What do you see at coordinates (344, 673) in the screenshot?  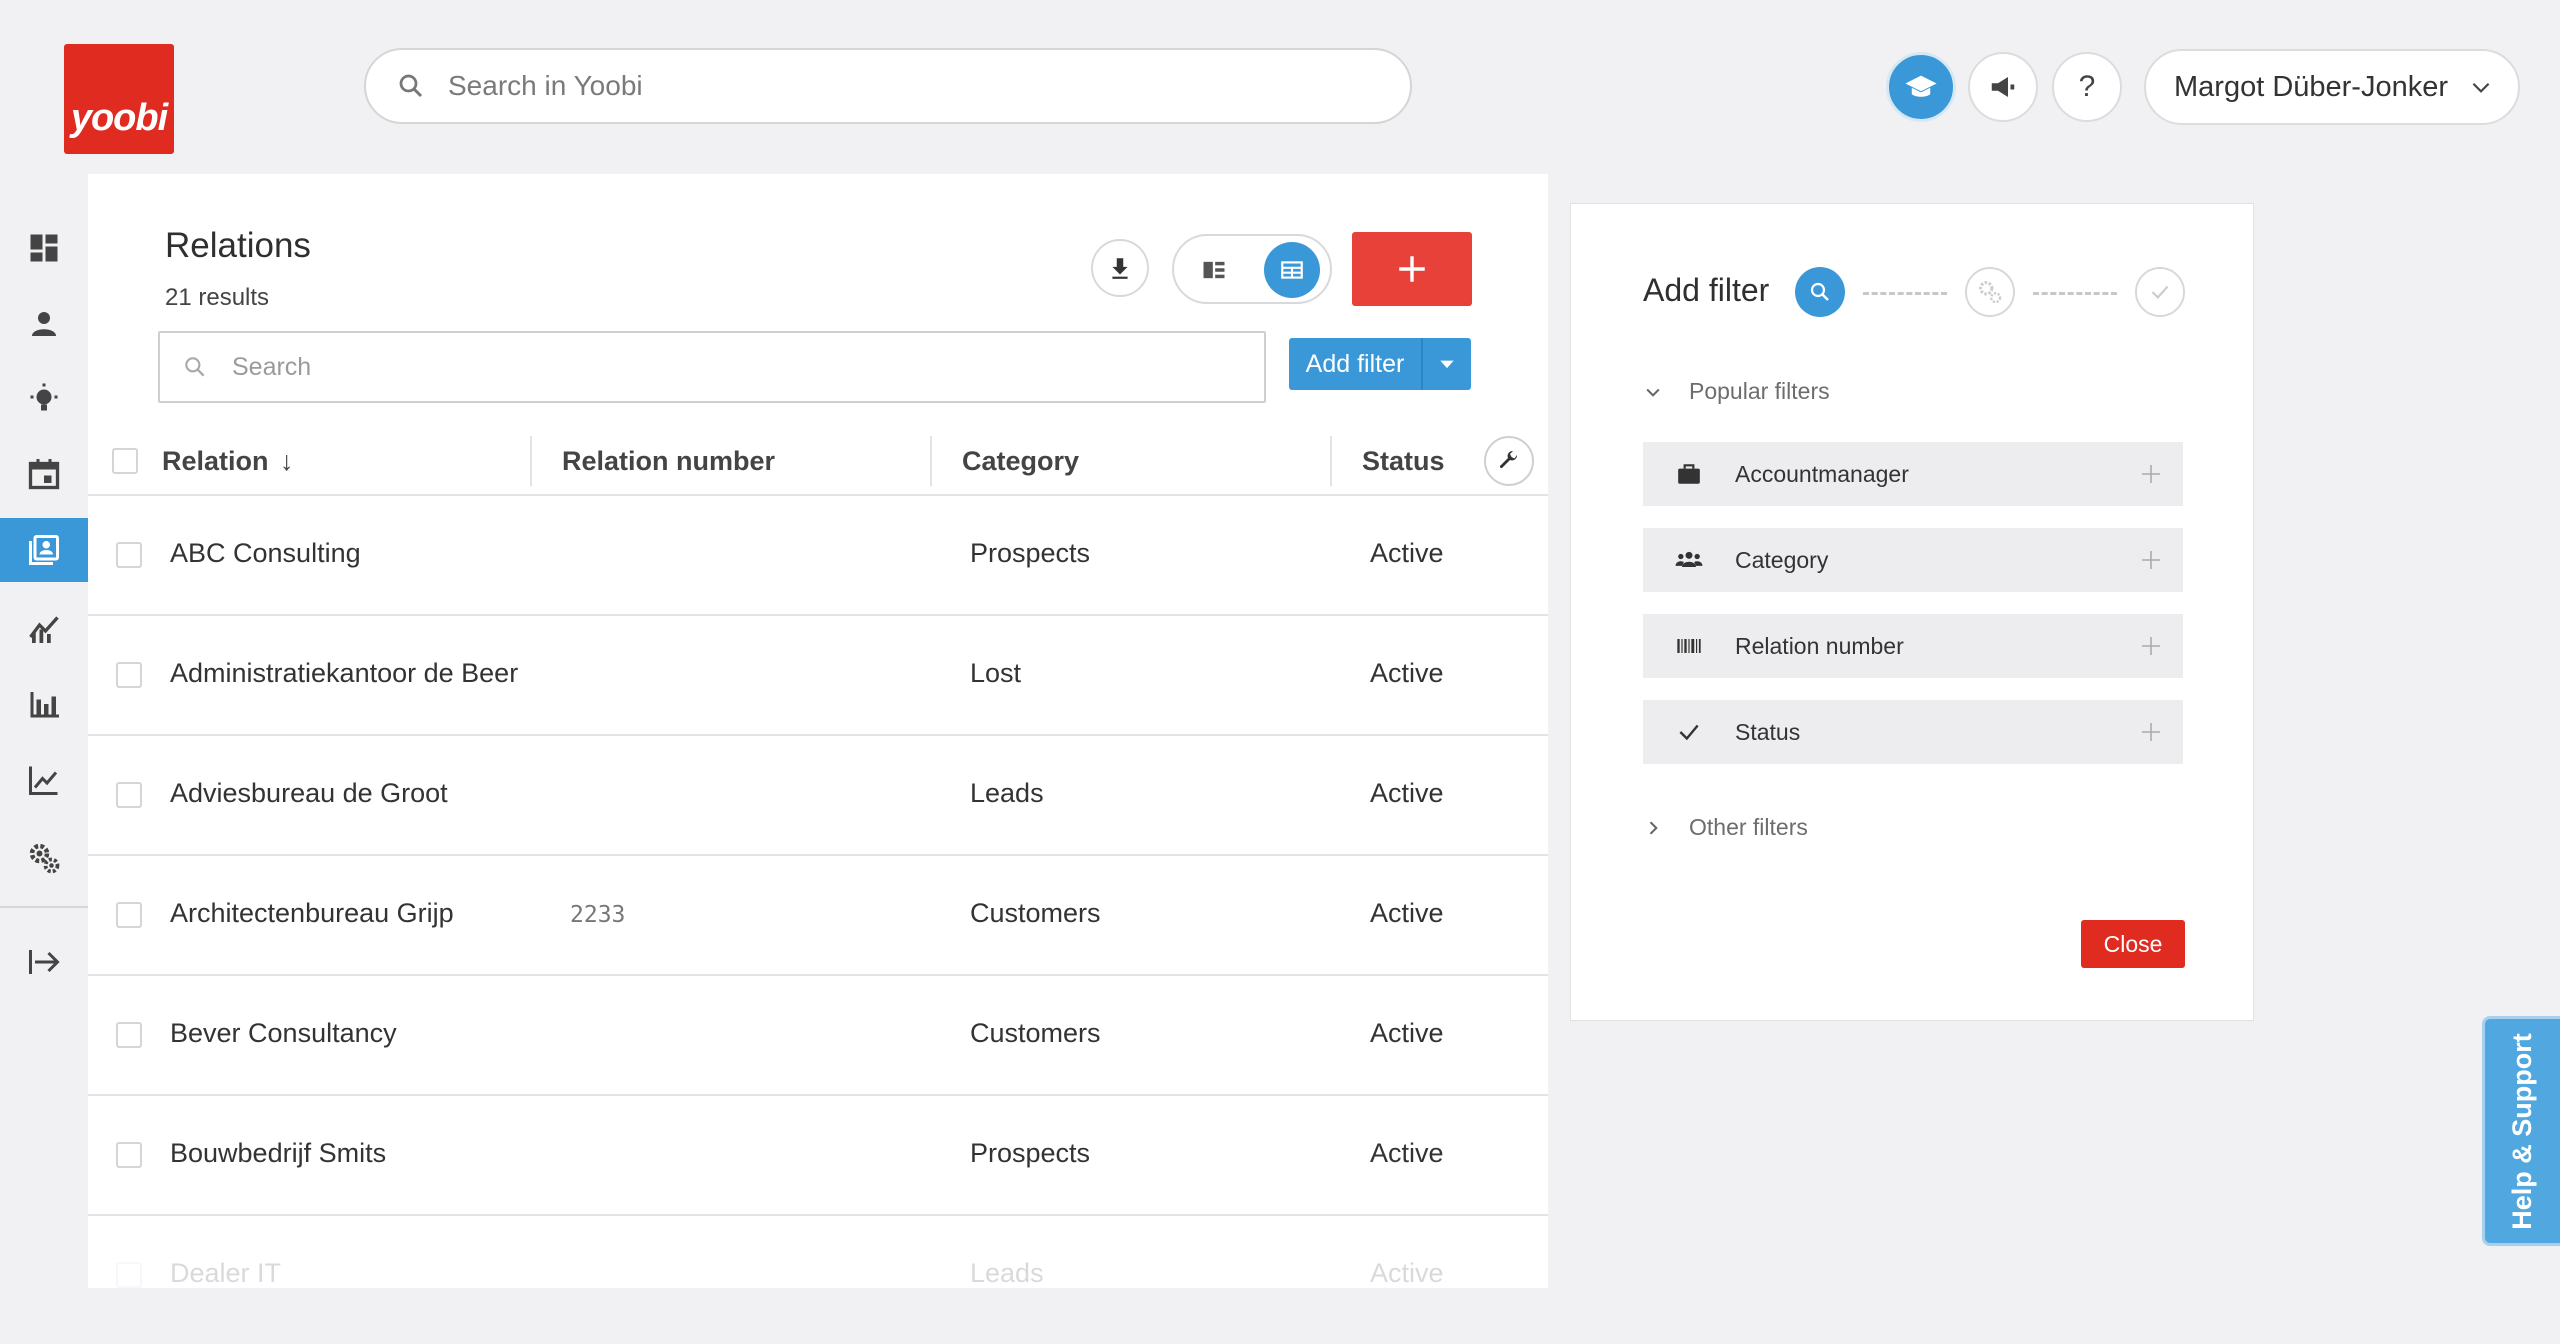 I see `relation-name: Administratiekantoor de Beer` at bounding box center [344, 673].